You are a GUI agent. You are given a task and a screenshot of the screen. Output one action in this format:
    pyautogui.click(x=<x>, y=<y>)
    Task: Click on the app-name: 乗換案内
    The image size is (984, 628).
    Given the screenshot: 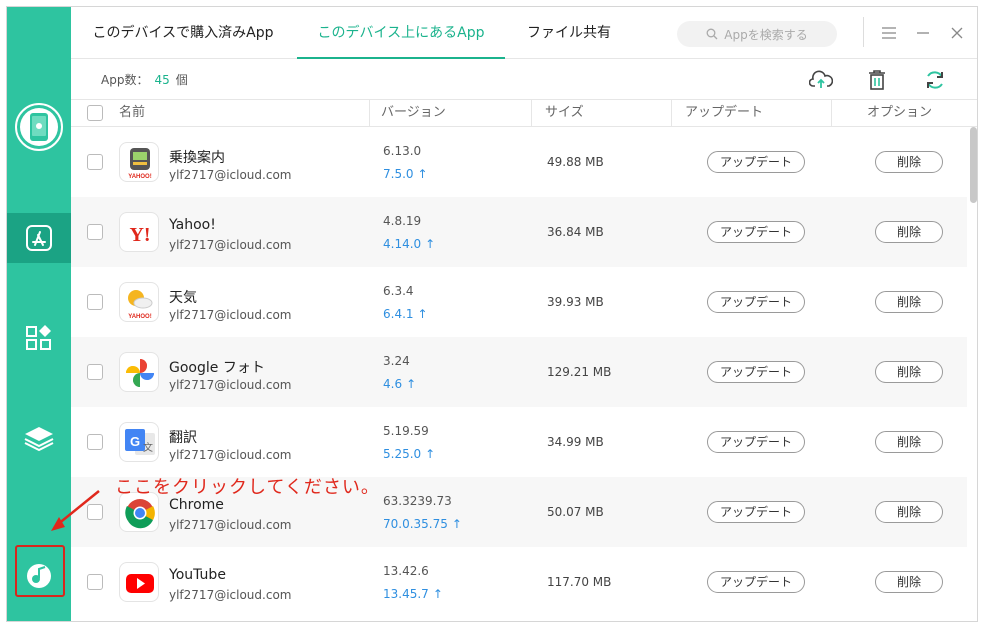 What is the action you would take?
    pyautogui.click(x=197, y=158)
    